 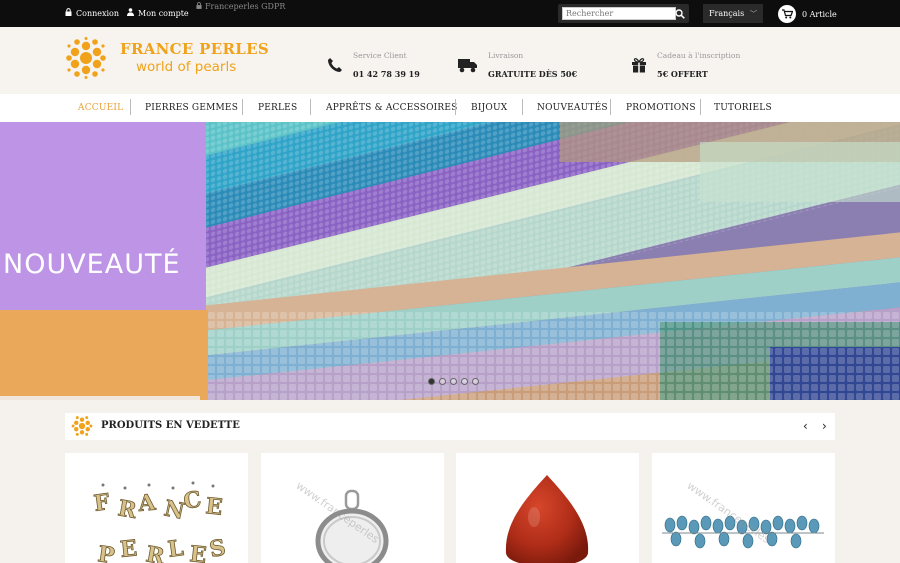 I want to click on login-label: Connexion, so click(x=98, y=13).